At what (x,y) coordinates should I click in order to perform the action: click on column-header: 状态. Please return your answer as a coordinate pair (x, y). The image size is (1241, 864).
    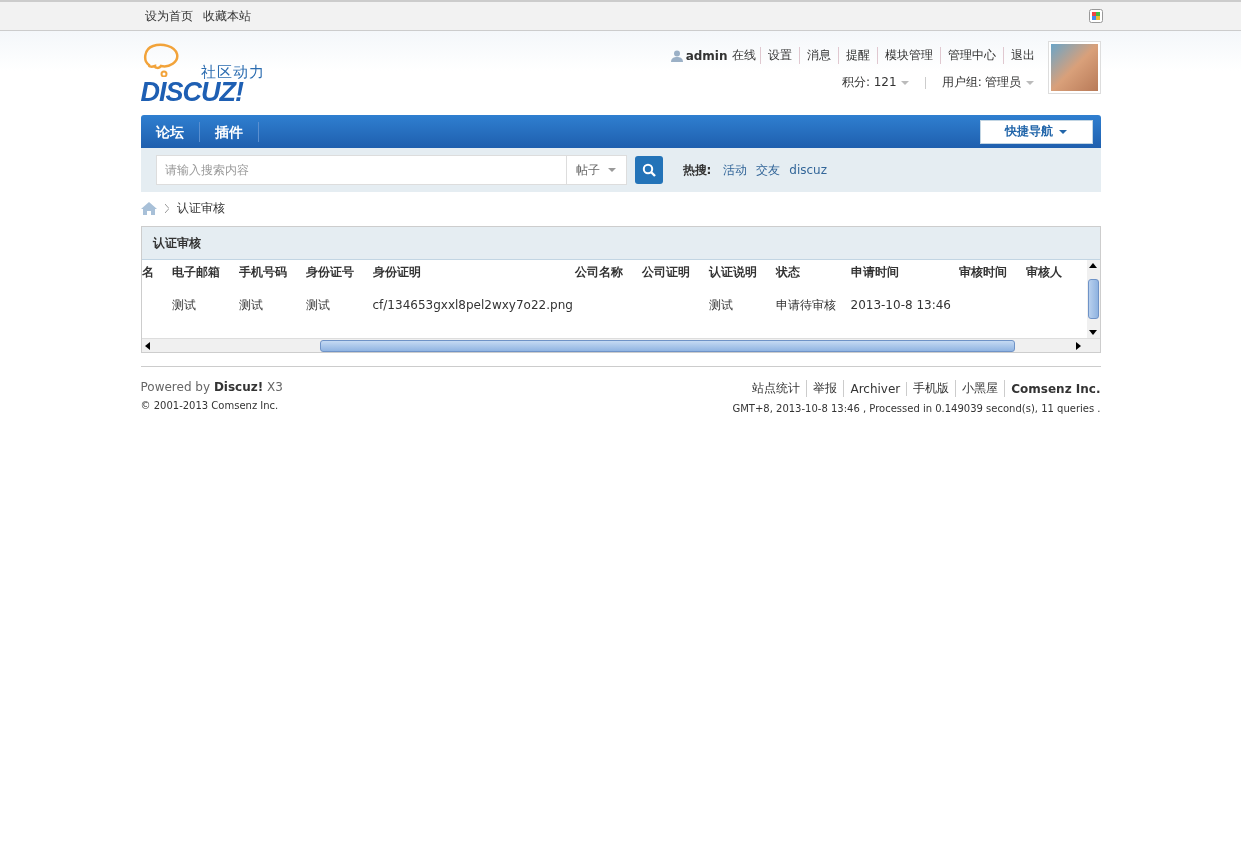
    Looking at the image, I should click on (788, 272).